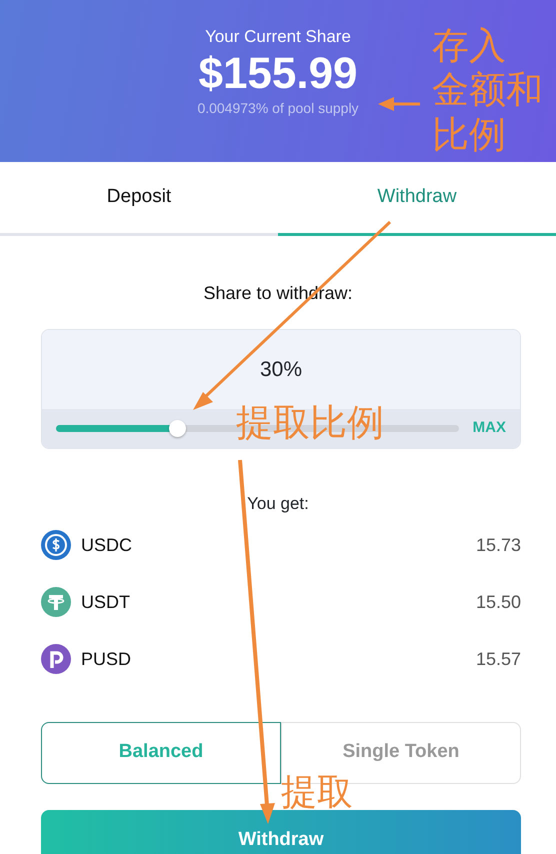 This screenshot has width=556, height=854. What do you see at coordinates (278, 504) in the screenshot?
I see `you-get-label: You get:` at bounding box center [278, 504].